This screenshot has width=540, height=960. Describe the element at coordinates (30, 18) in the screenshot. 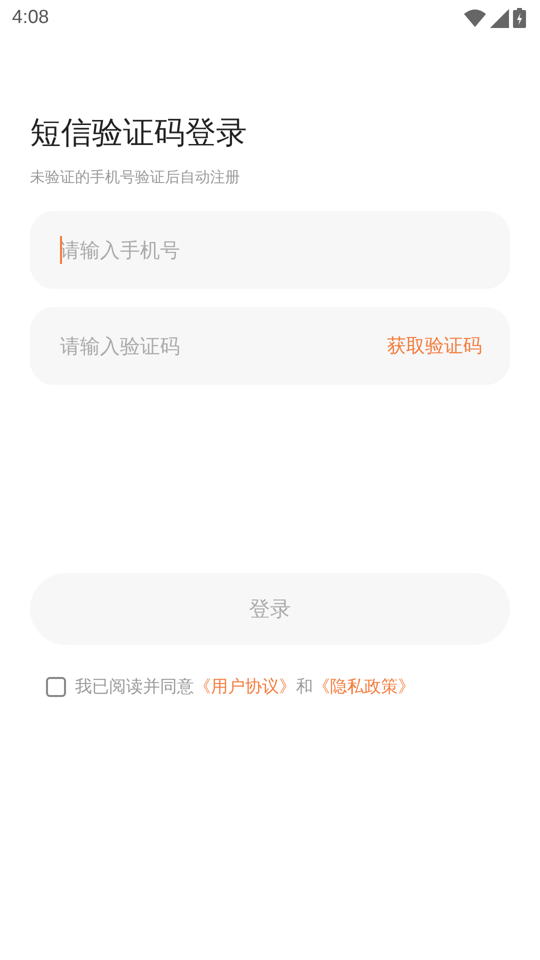

I see `status-time: 4:08` at that location.